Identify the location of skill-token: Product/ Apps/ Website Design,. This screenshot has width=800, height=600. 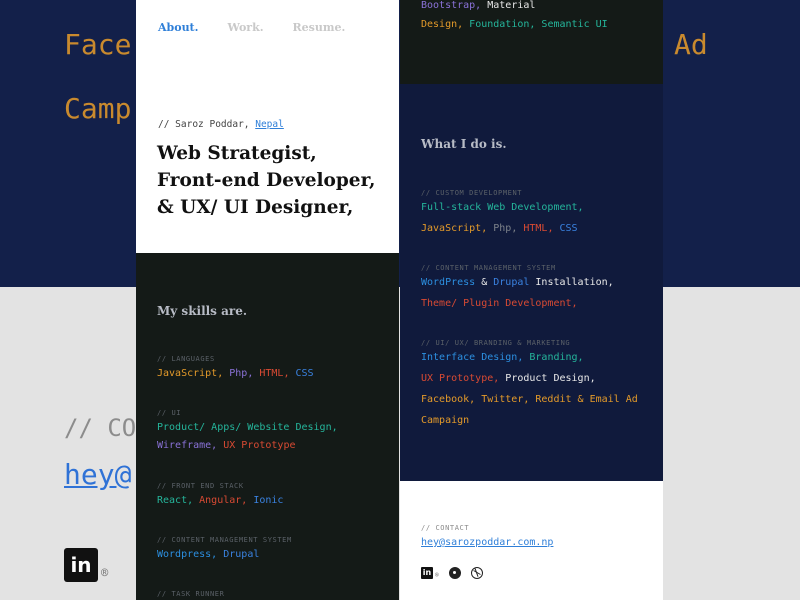
(247, 427).